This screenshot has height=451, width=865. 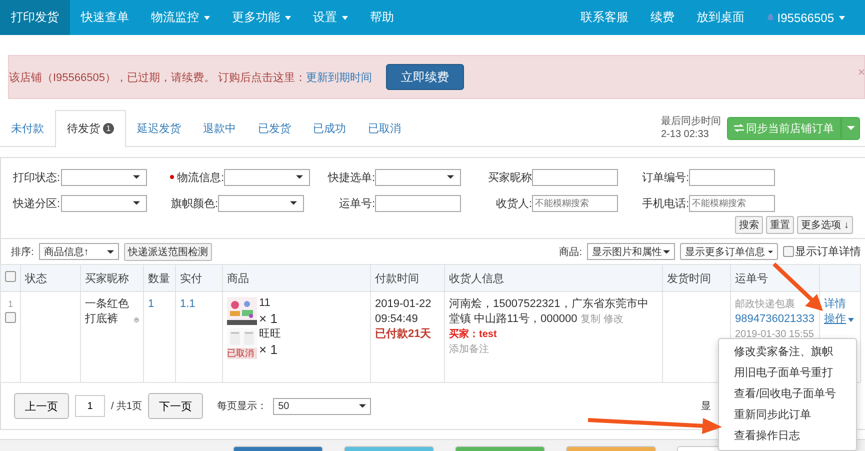 What do you see at coordinates (219, 128) in the screenshot?
I see `status-tab: 退款中` at bounding box center [219, 128].